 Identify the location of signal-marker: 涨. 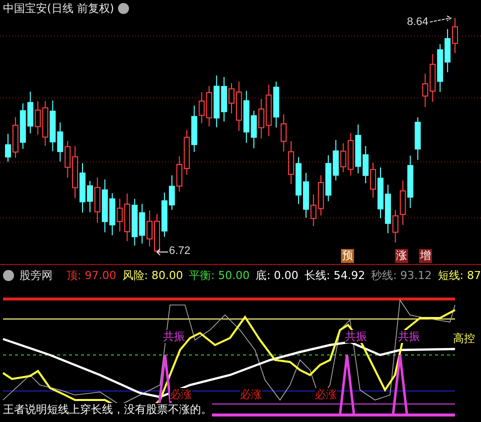
(401, 256).